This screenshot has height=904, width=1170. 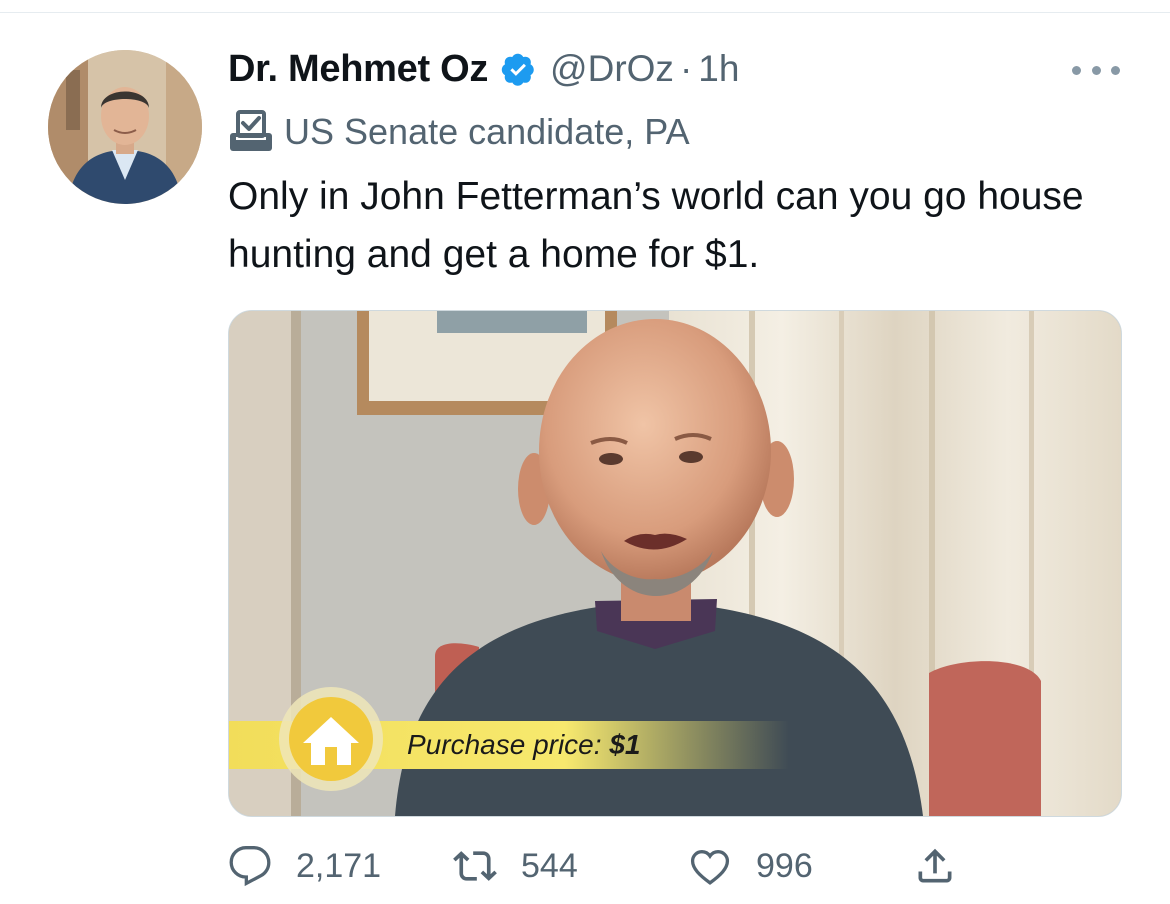 I want to click on tweet-header: Dr. Mehmet Oz @DrOz · 1h, so click(x=483, y=69).